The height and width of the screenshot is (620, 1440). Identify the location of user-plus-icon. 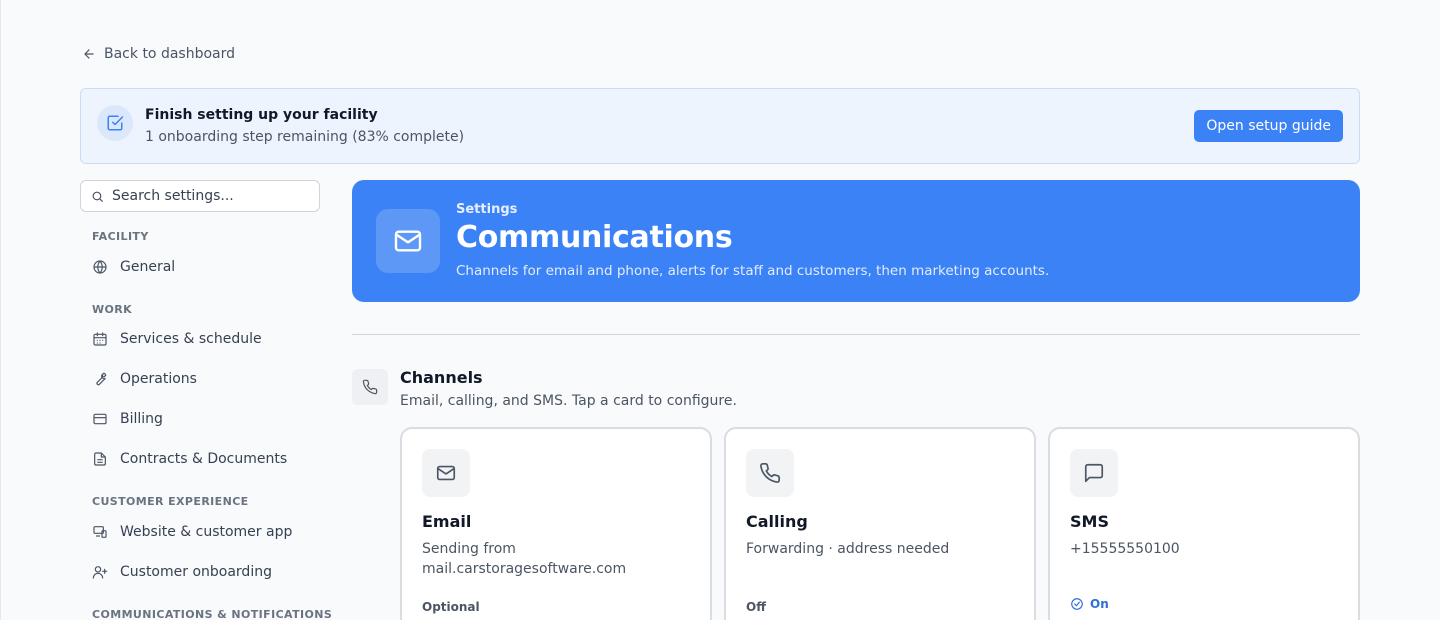
(100, 572).